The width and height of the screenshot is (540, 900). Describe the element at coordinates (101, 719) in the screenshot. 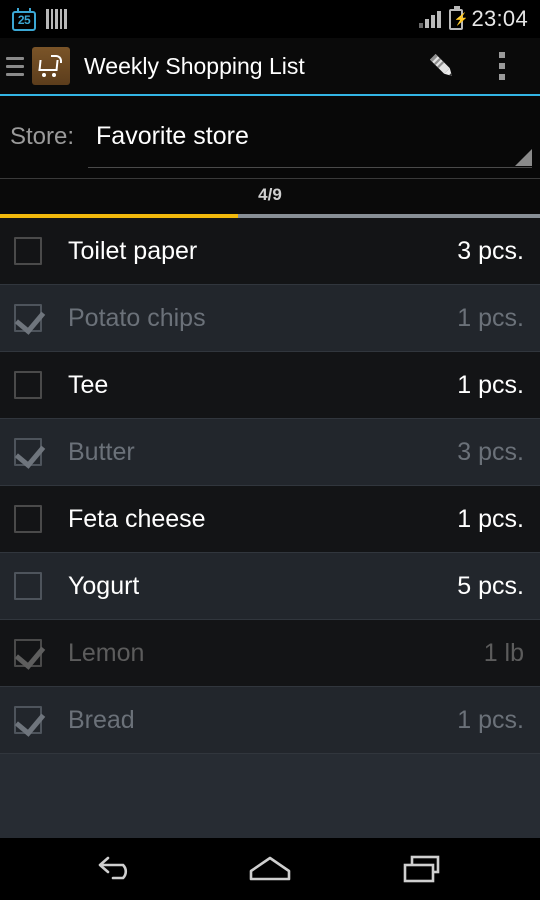

I see `item-name: Bread` at that location.